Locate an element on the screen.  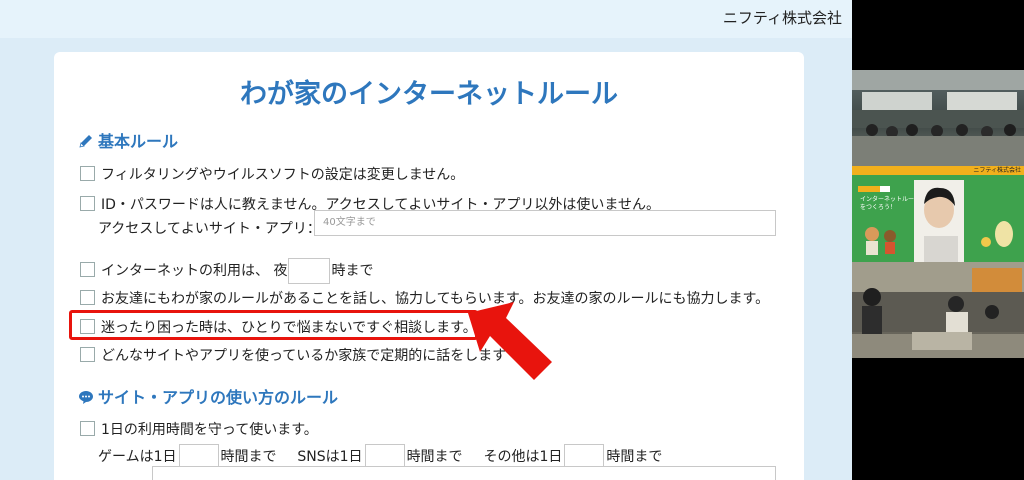
site-input-placeholder: 40文字まで is located at coordinates (349, 222).